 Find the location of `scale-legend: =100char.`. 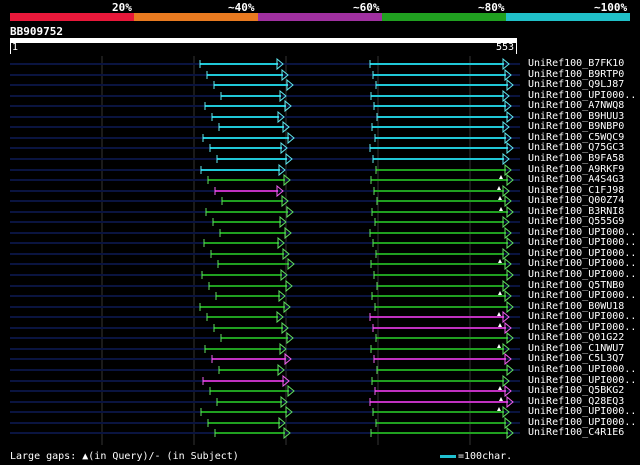

scale-legend: =100char. is located at coordinates (476, 456).